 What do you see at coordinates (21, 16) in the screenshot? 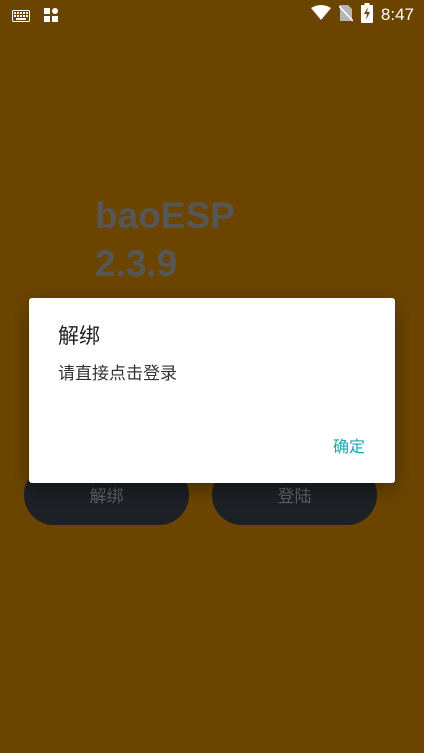
I see `keyboard-icon` at bounding box center [21, 16].